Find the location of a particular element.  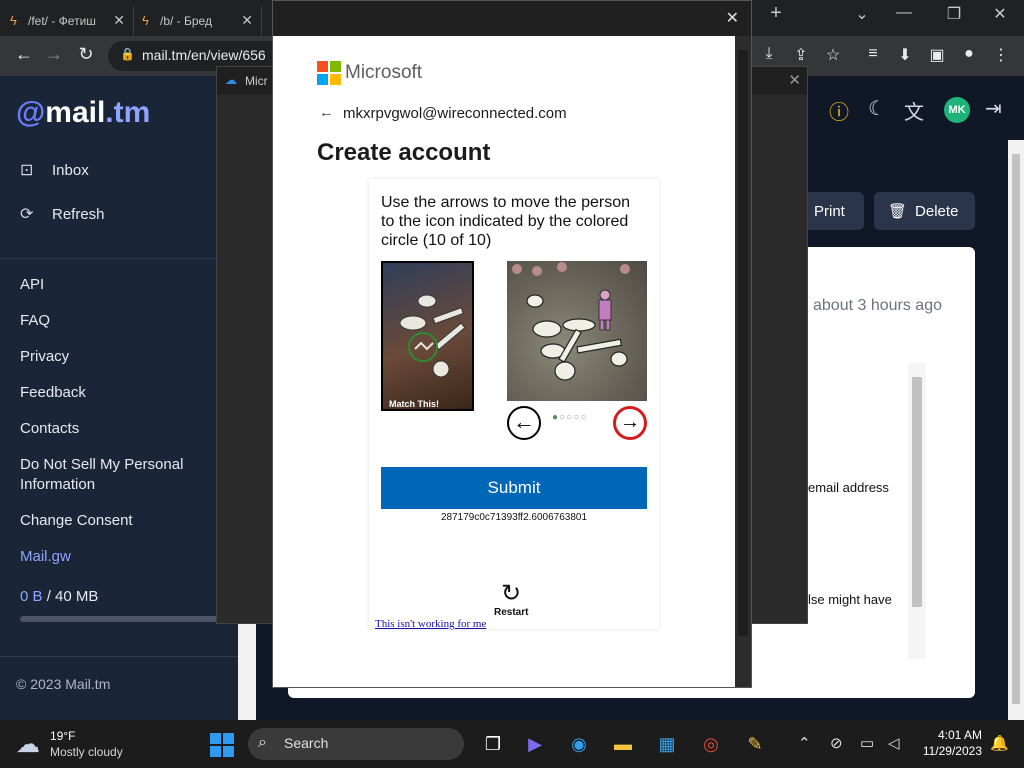

person-figure is located at coordinates (605, 310).